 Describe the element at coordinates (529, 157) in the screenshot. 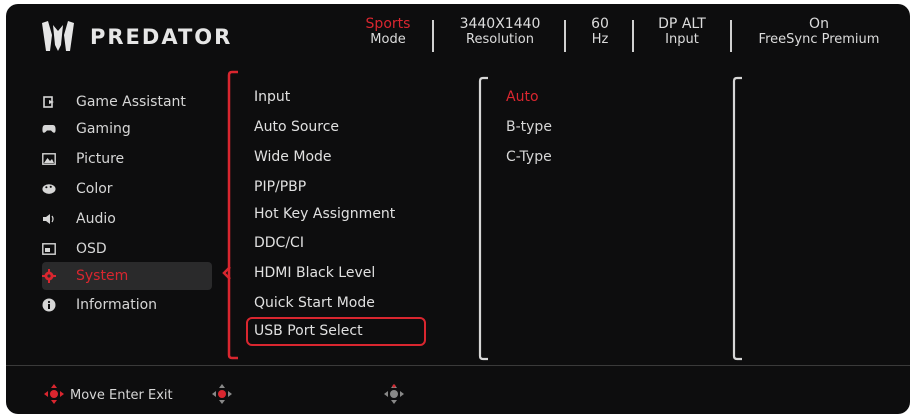

I see `option-c-type: C-Type` at that location.